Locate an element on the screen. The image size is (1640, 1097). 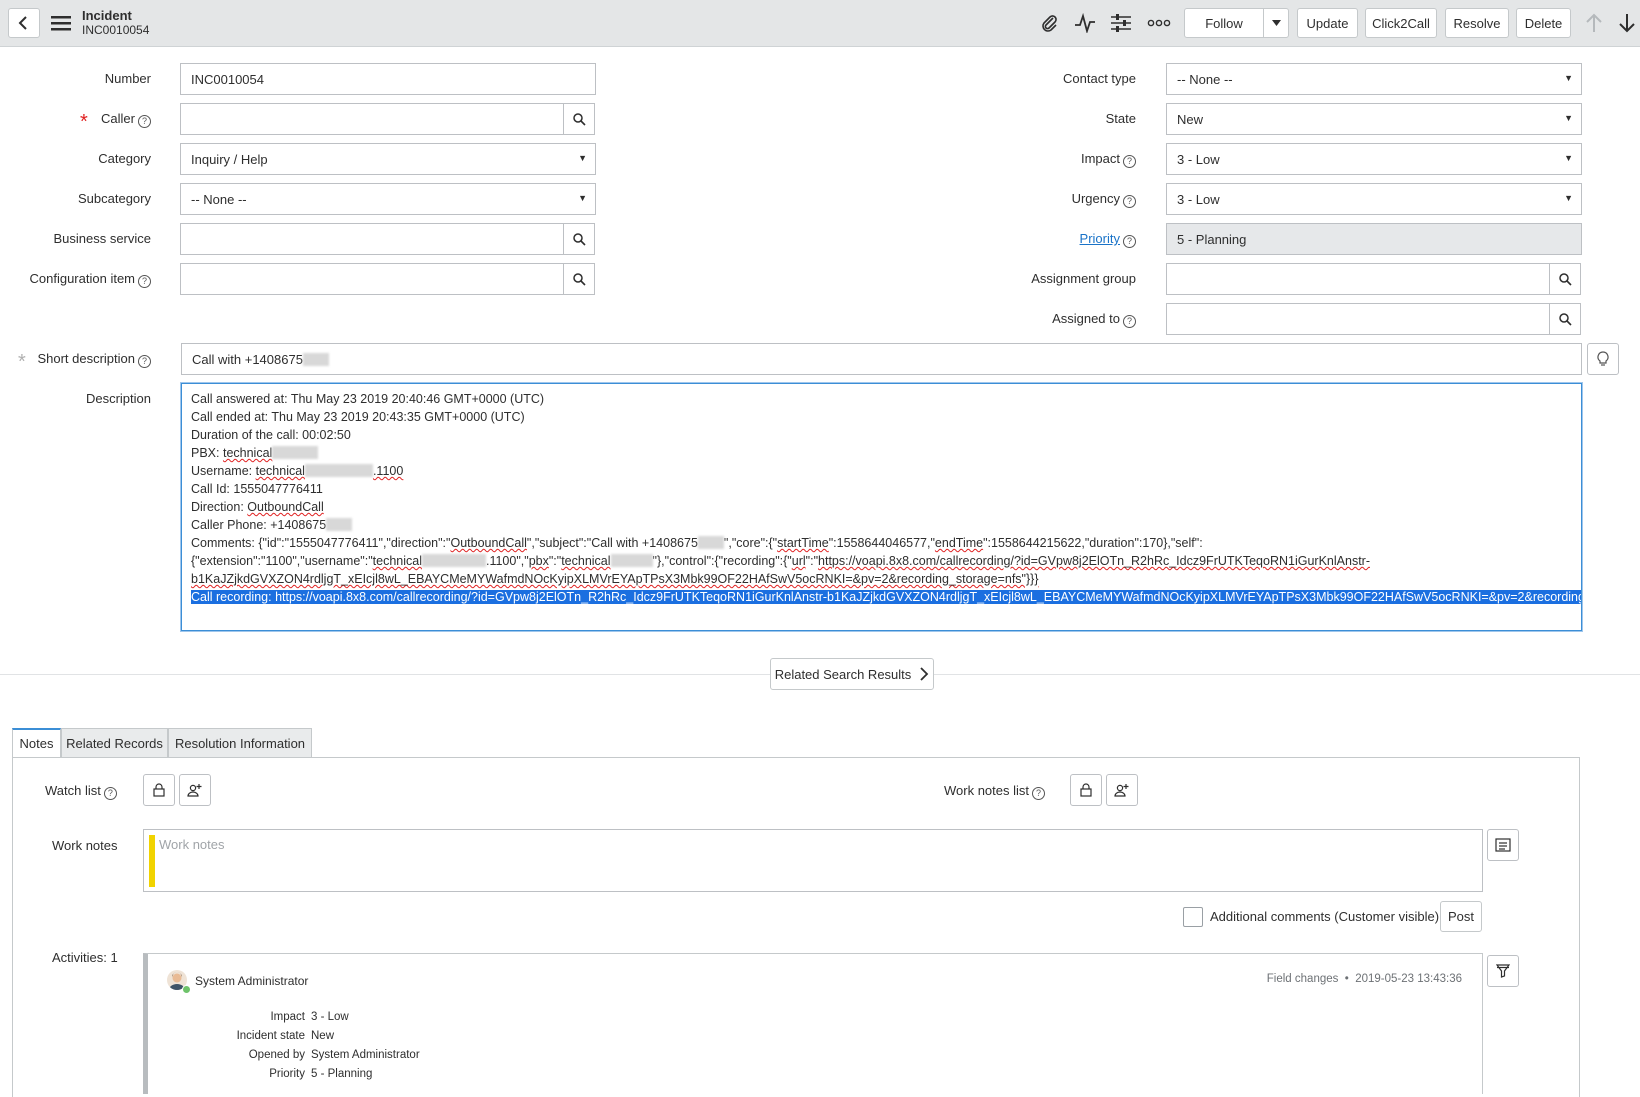
impact-select: 3 - Low ▼ is located at coordinates (1374, 159).